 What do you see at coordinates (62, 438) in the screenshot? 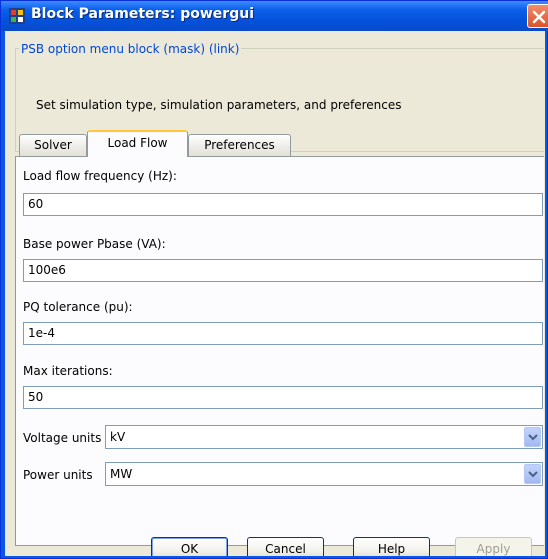
I see `voltage-units-label: Voltage units` at bounding box center [62, 438].